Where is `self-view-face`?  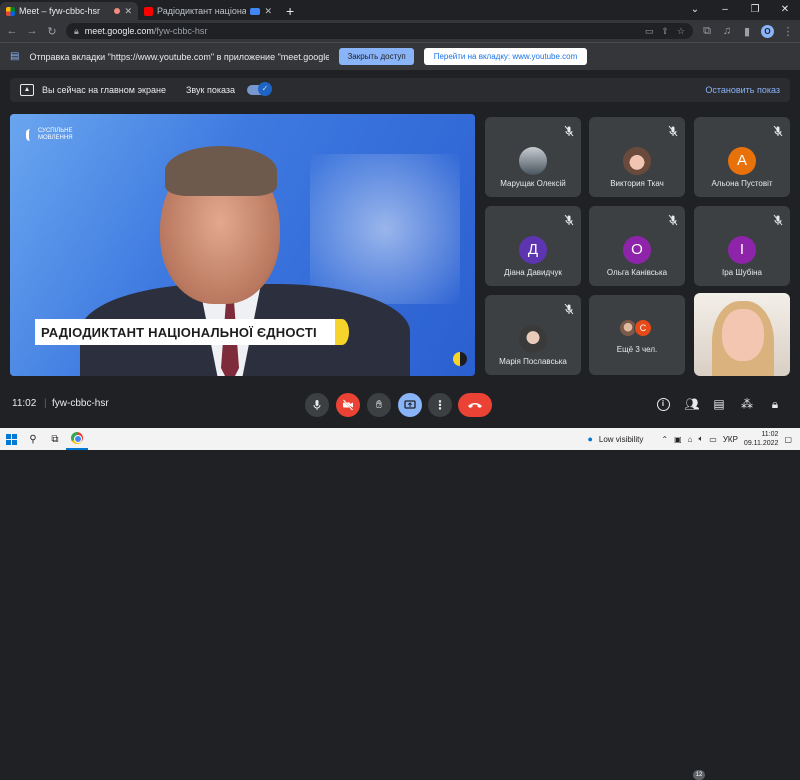
self-view-face is located at coordinates (743, 335).